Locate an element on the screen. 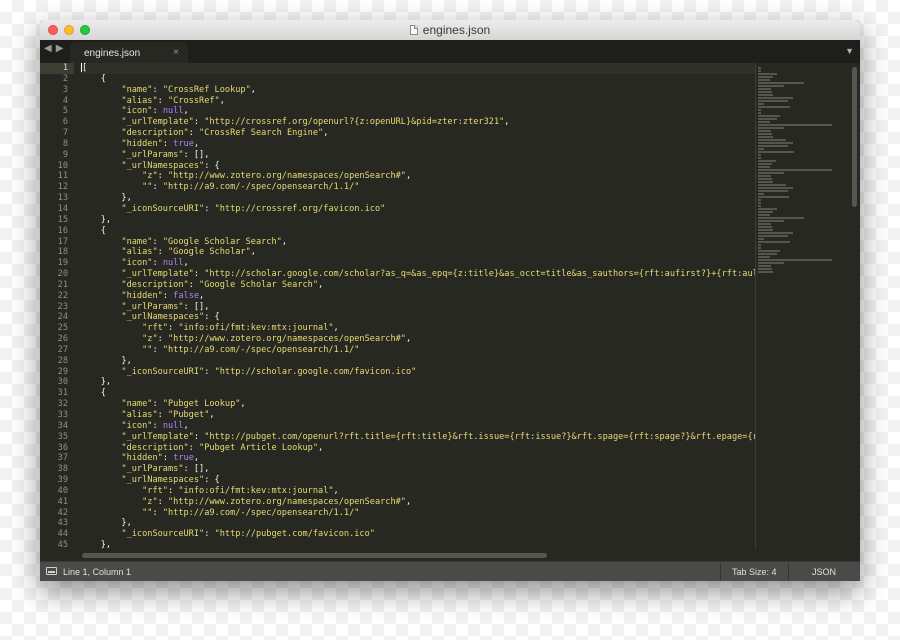  code-line: "hidden": false, is located at coordinates (417, 296).